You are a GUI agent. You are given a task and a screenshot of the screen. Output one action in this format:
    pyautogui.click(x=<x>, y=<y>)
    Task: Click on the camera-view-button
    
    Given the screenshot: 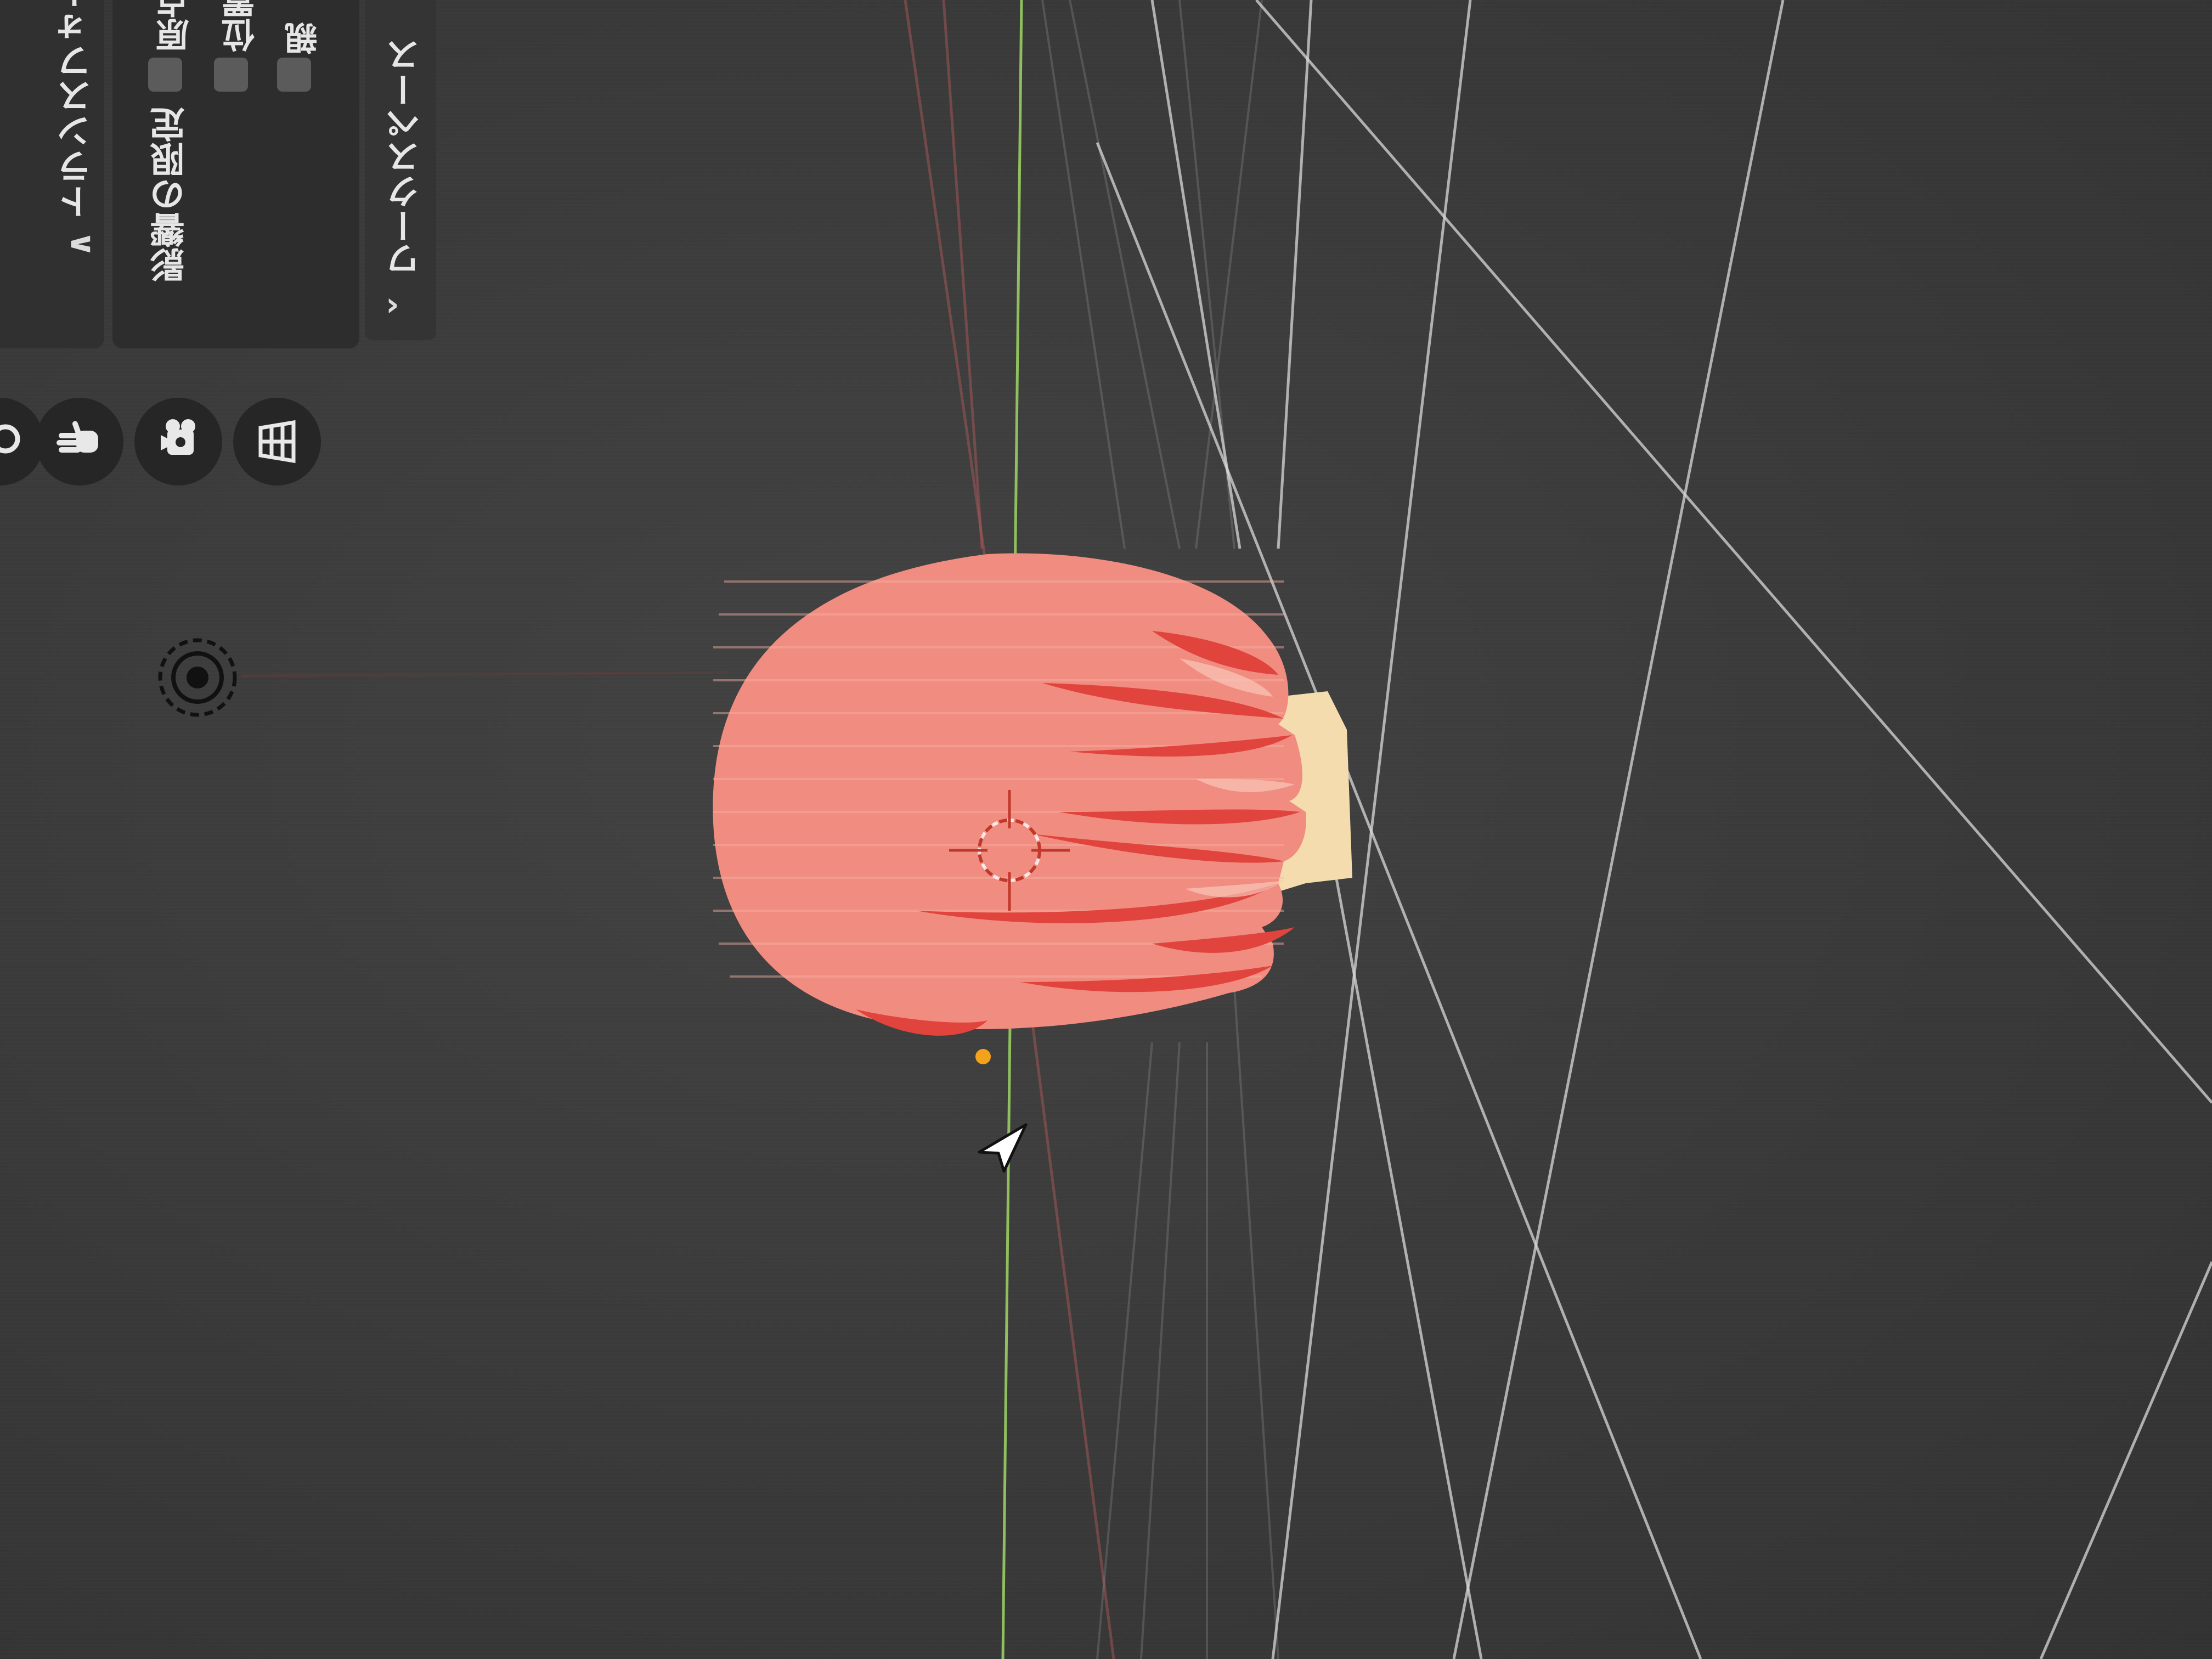 What is the action you would take?
    pyautogui.click(x=178, y=442)
    